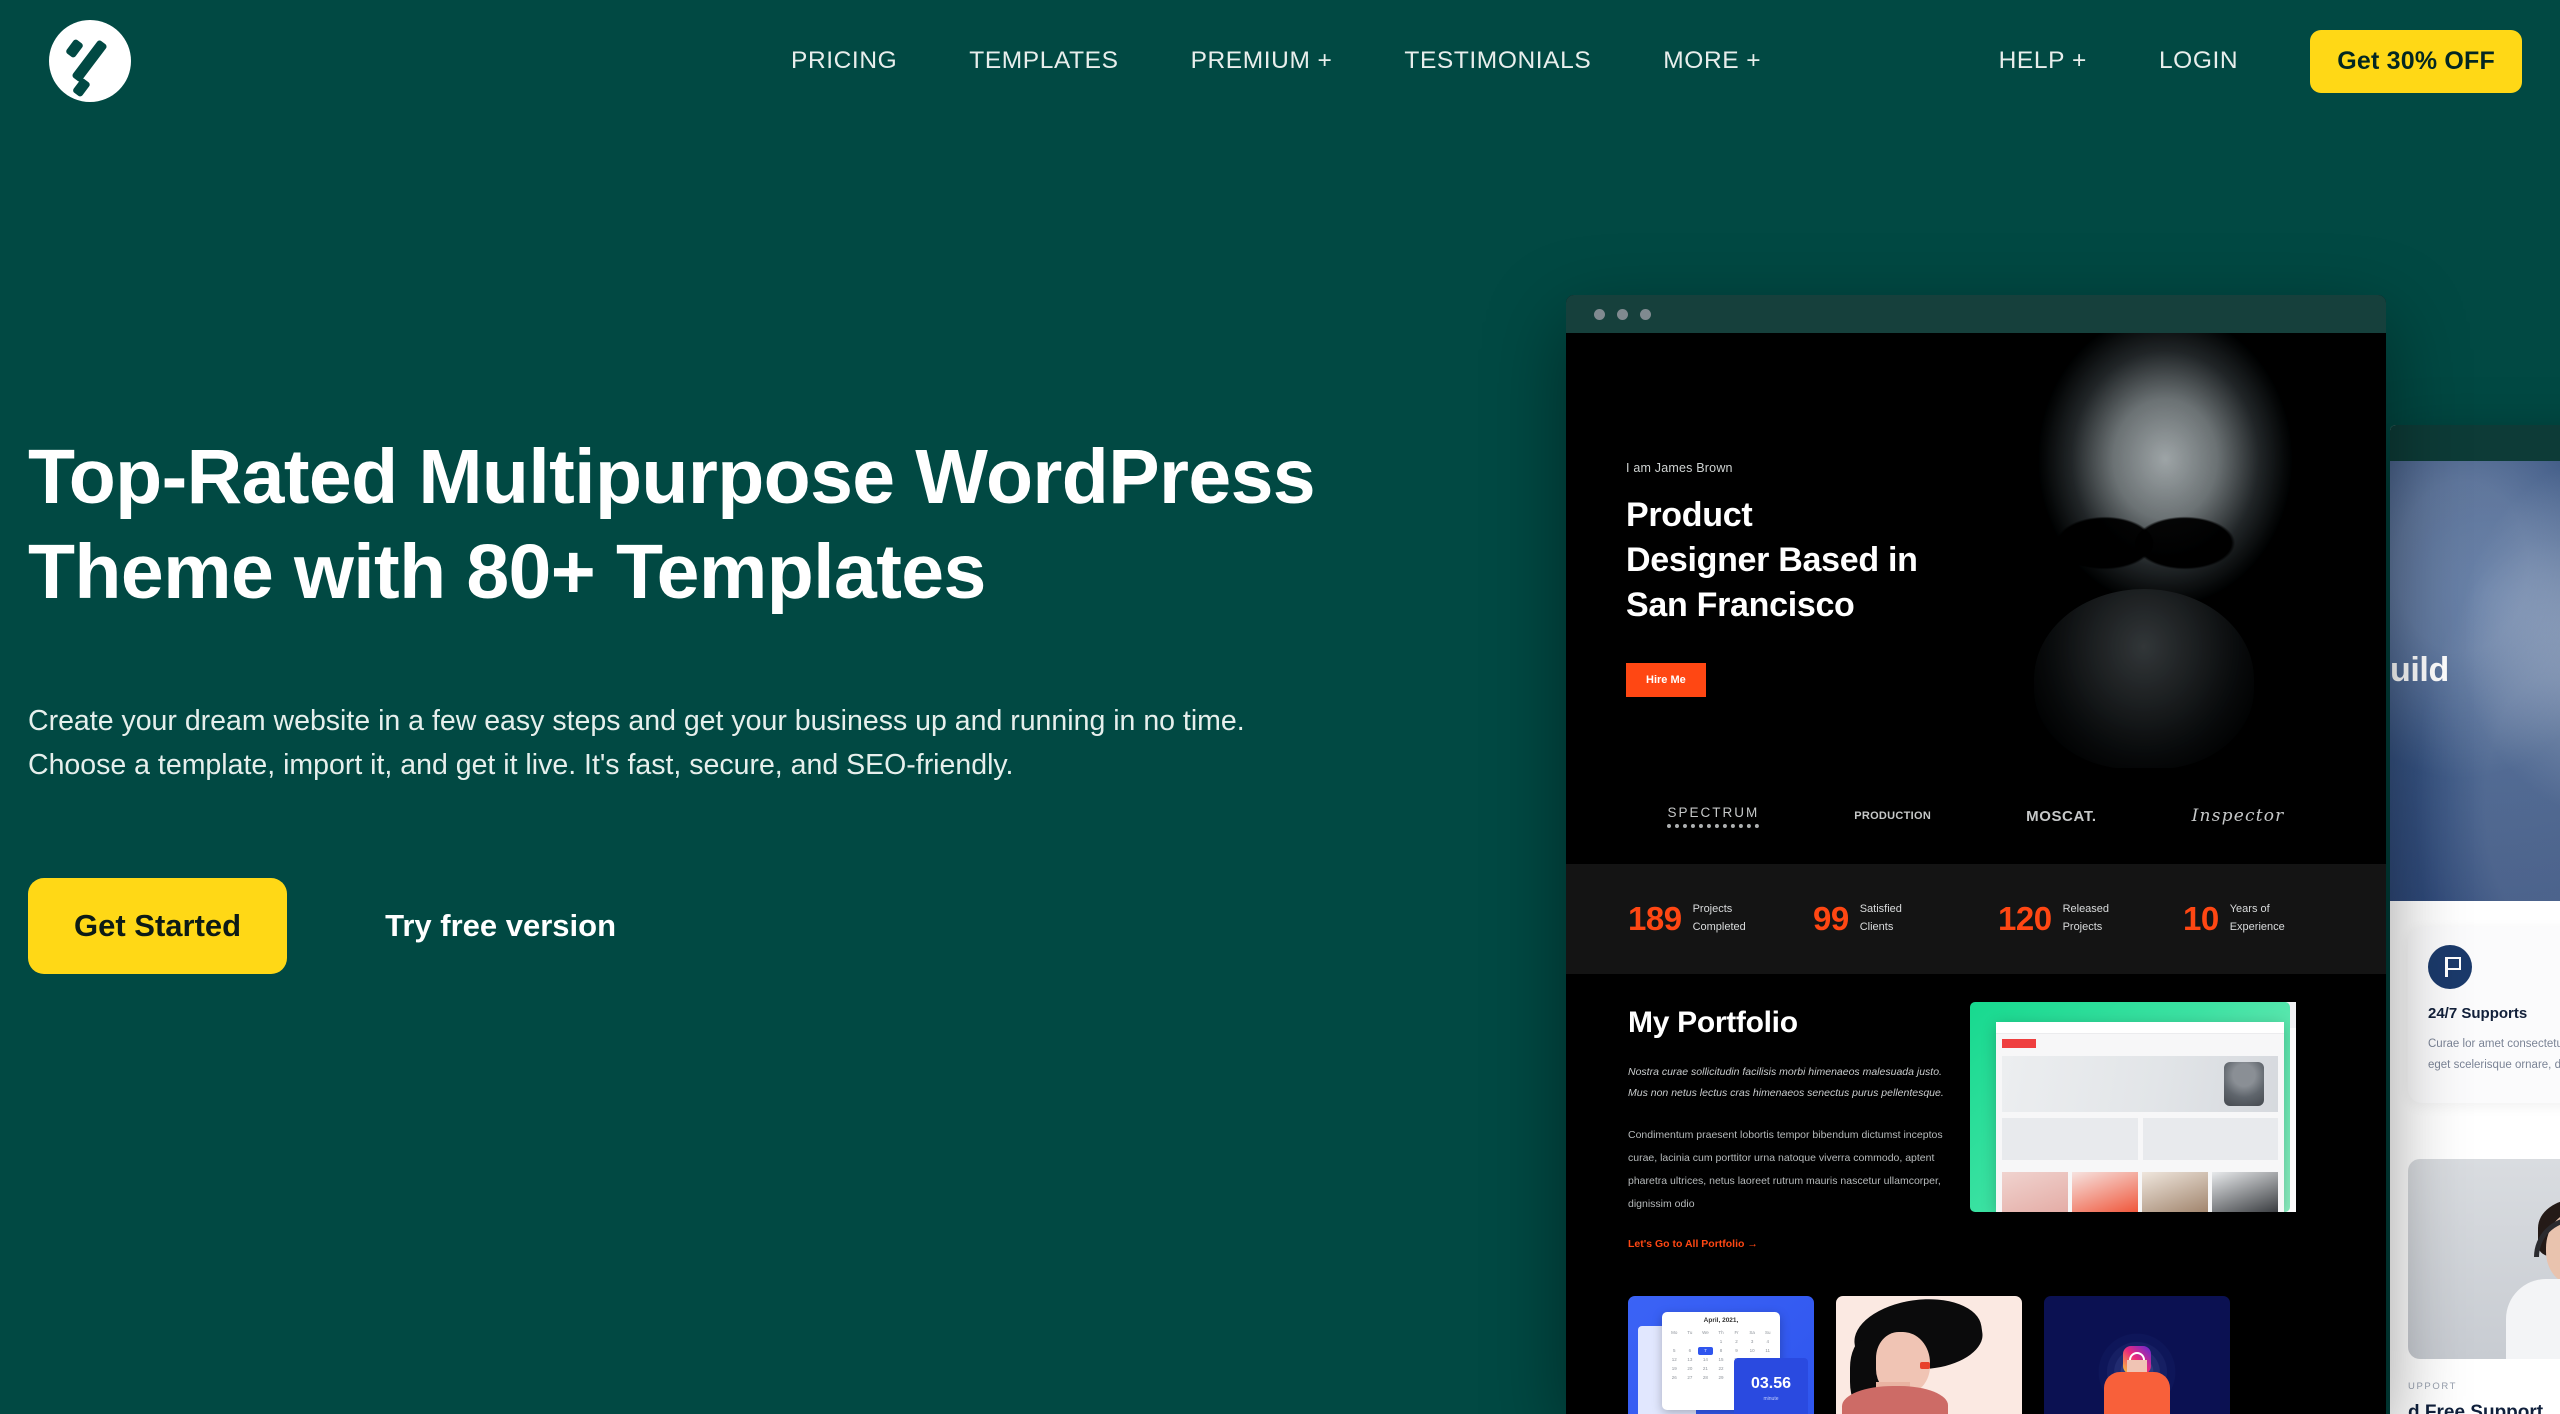 The image size is (2560, 1414). I want to click on nav-item-login: LOGIN, so click(2198, 61).